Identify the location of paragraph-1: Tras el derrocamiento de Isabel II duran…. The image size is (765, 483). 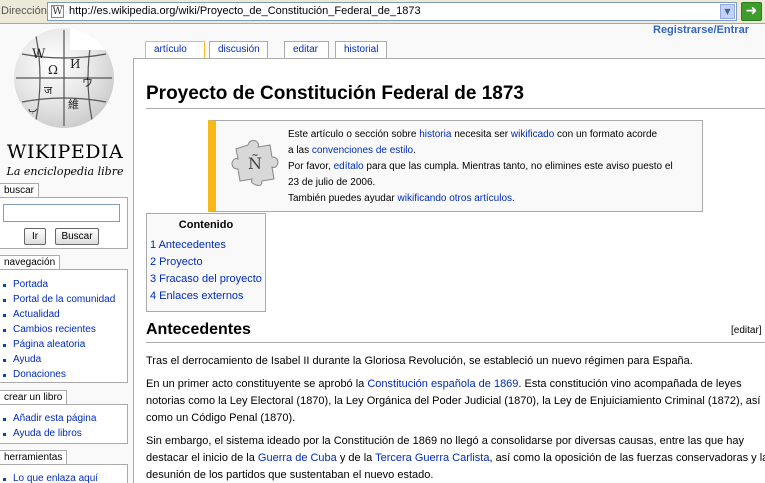
(419, 361).